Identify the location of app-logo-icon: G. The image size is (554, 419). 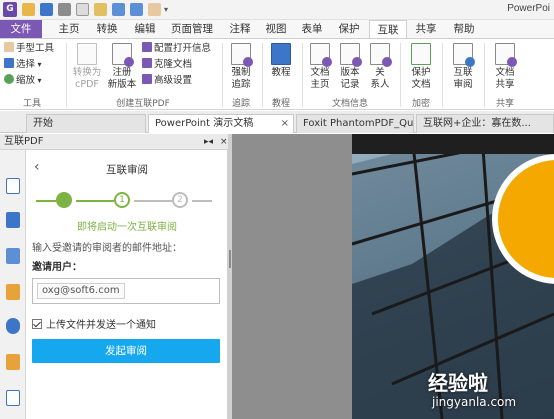
(10, 9).